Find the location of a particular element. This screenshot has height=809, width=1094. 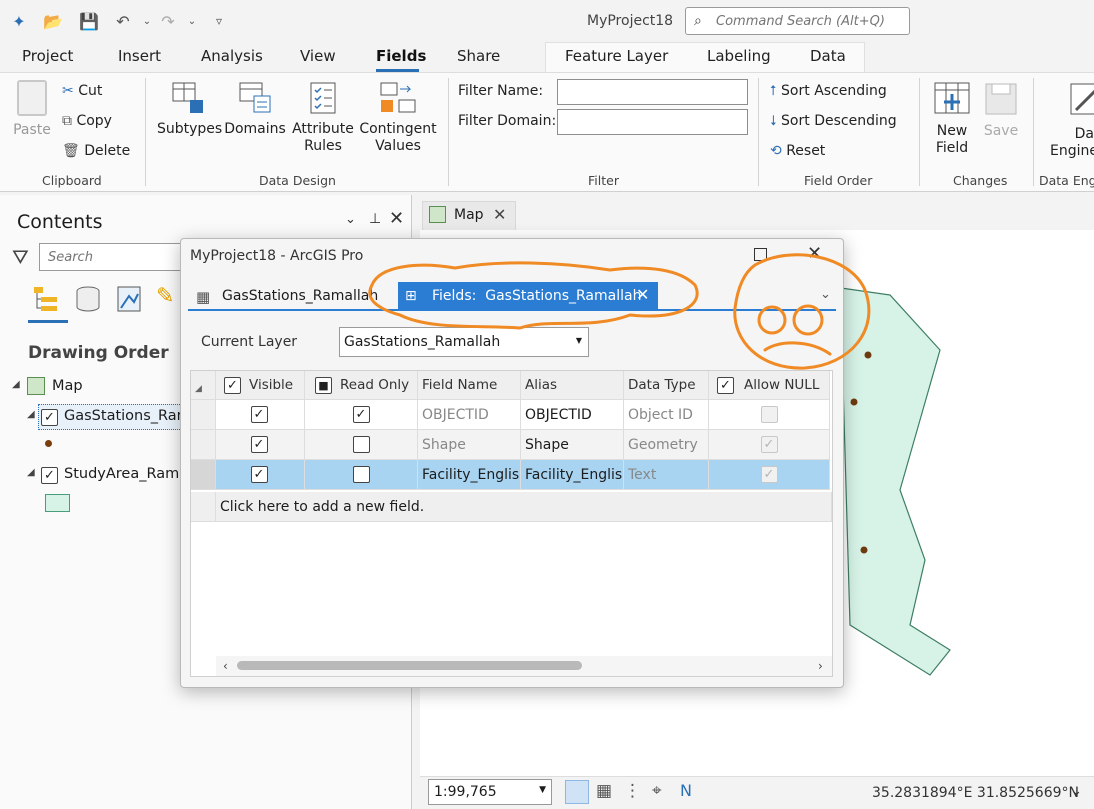

col-visible-header: ✓ Visible is located at coordinates (260, 385).